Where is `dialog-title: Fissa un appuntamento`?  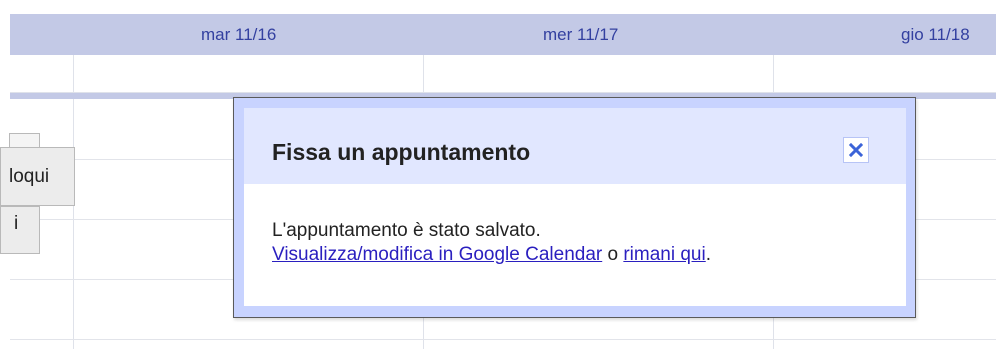 dialog-title: Fissa un appuntamento is located at coordinates (401, 152).